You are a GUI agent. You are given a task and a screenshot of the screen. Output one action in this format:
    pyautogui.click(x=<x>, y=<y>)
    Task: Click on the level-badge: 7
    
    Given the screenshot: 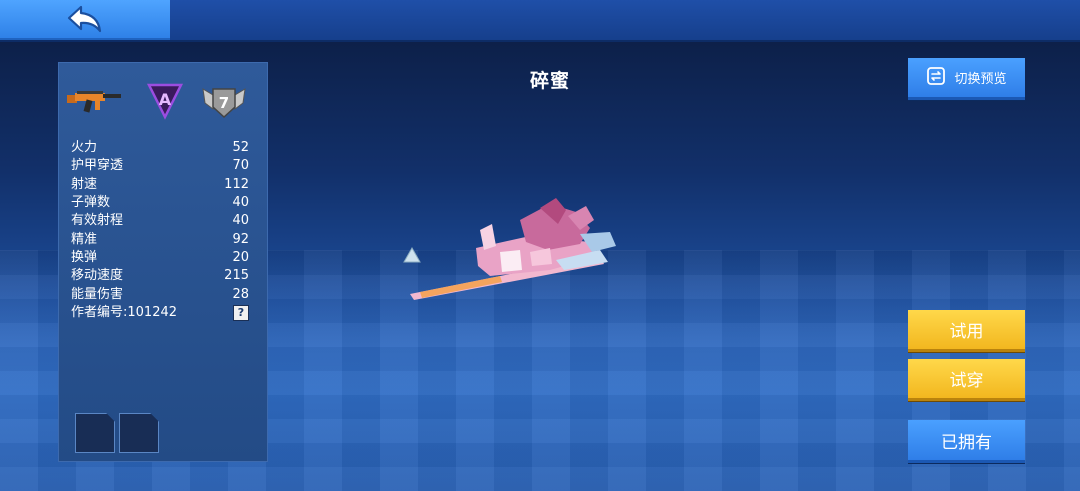 What is the action you would take?
    pyautogui.click(x=224, y=103)
    